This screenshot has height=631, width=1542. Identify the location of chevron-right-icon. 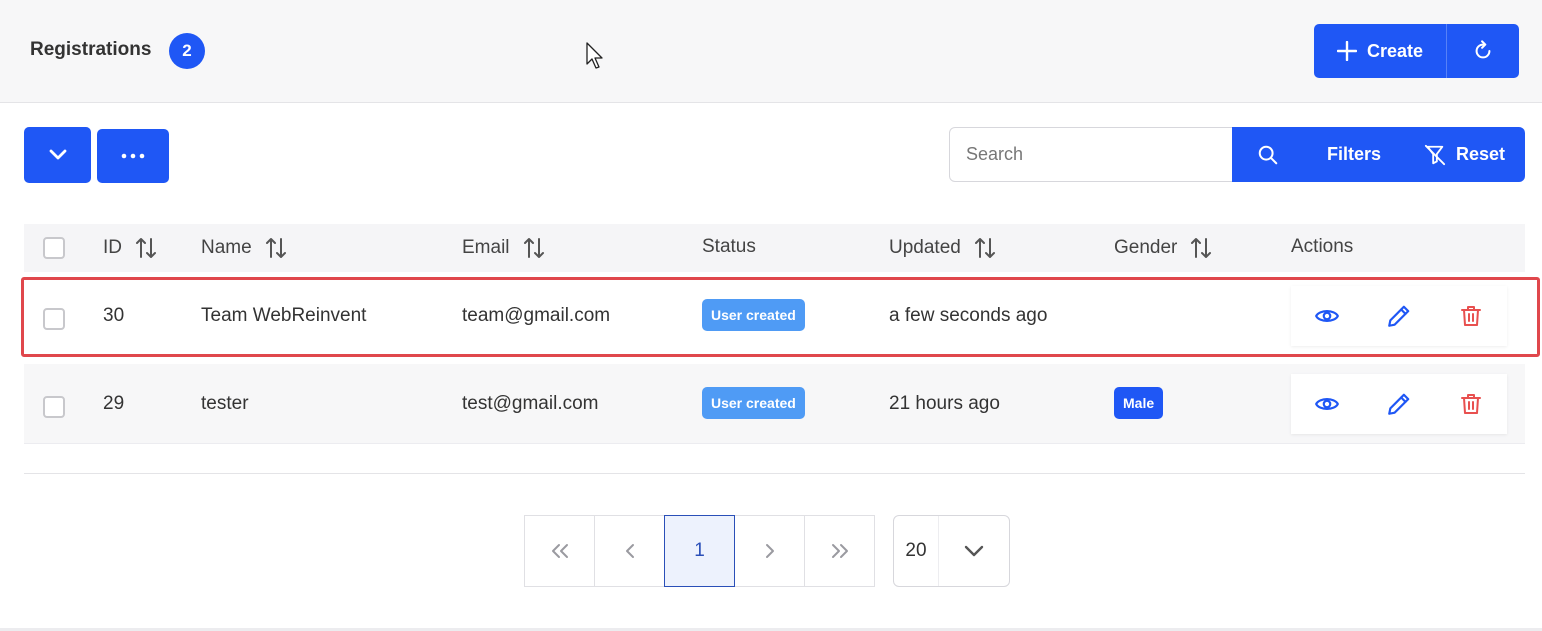
(769, 551).